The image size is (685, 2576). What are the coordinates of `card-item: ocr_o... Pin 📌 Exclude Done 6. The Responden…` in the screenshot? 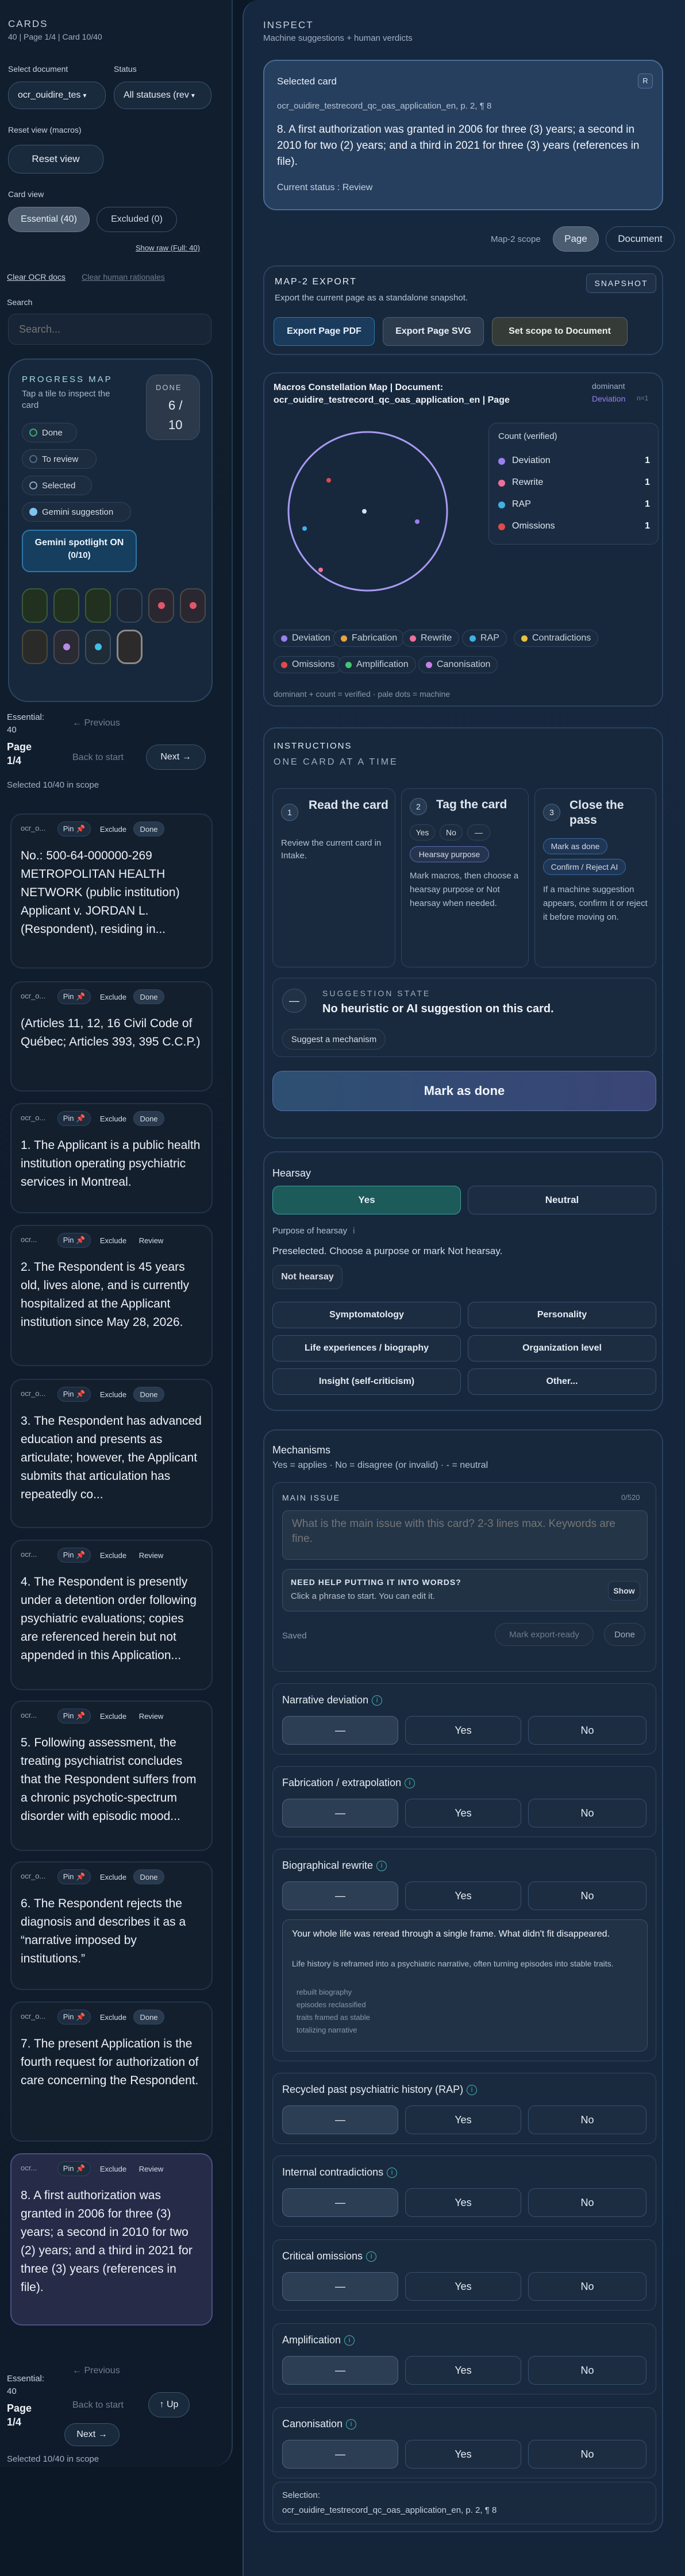 It's located at (111, 1925).